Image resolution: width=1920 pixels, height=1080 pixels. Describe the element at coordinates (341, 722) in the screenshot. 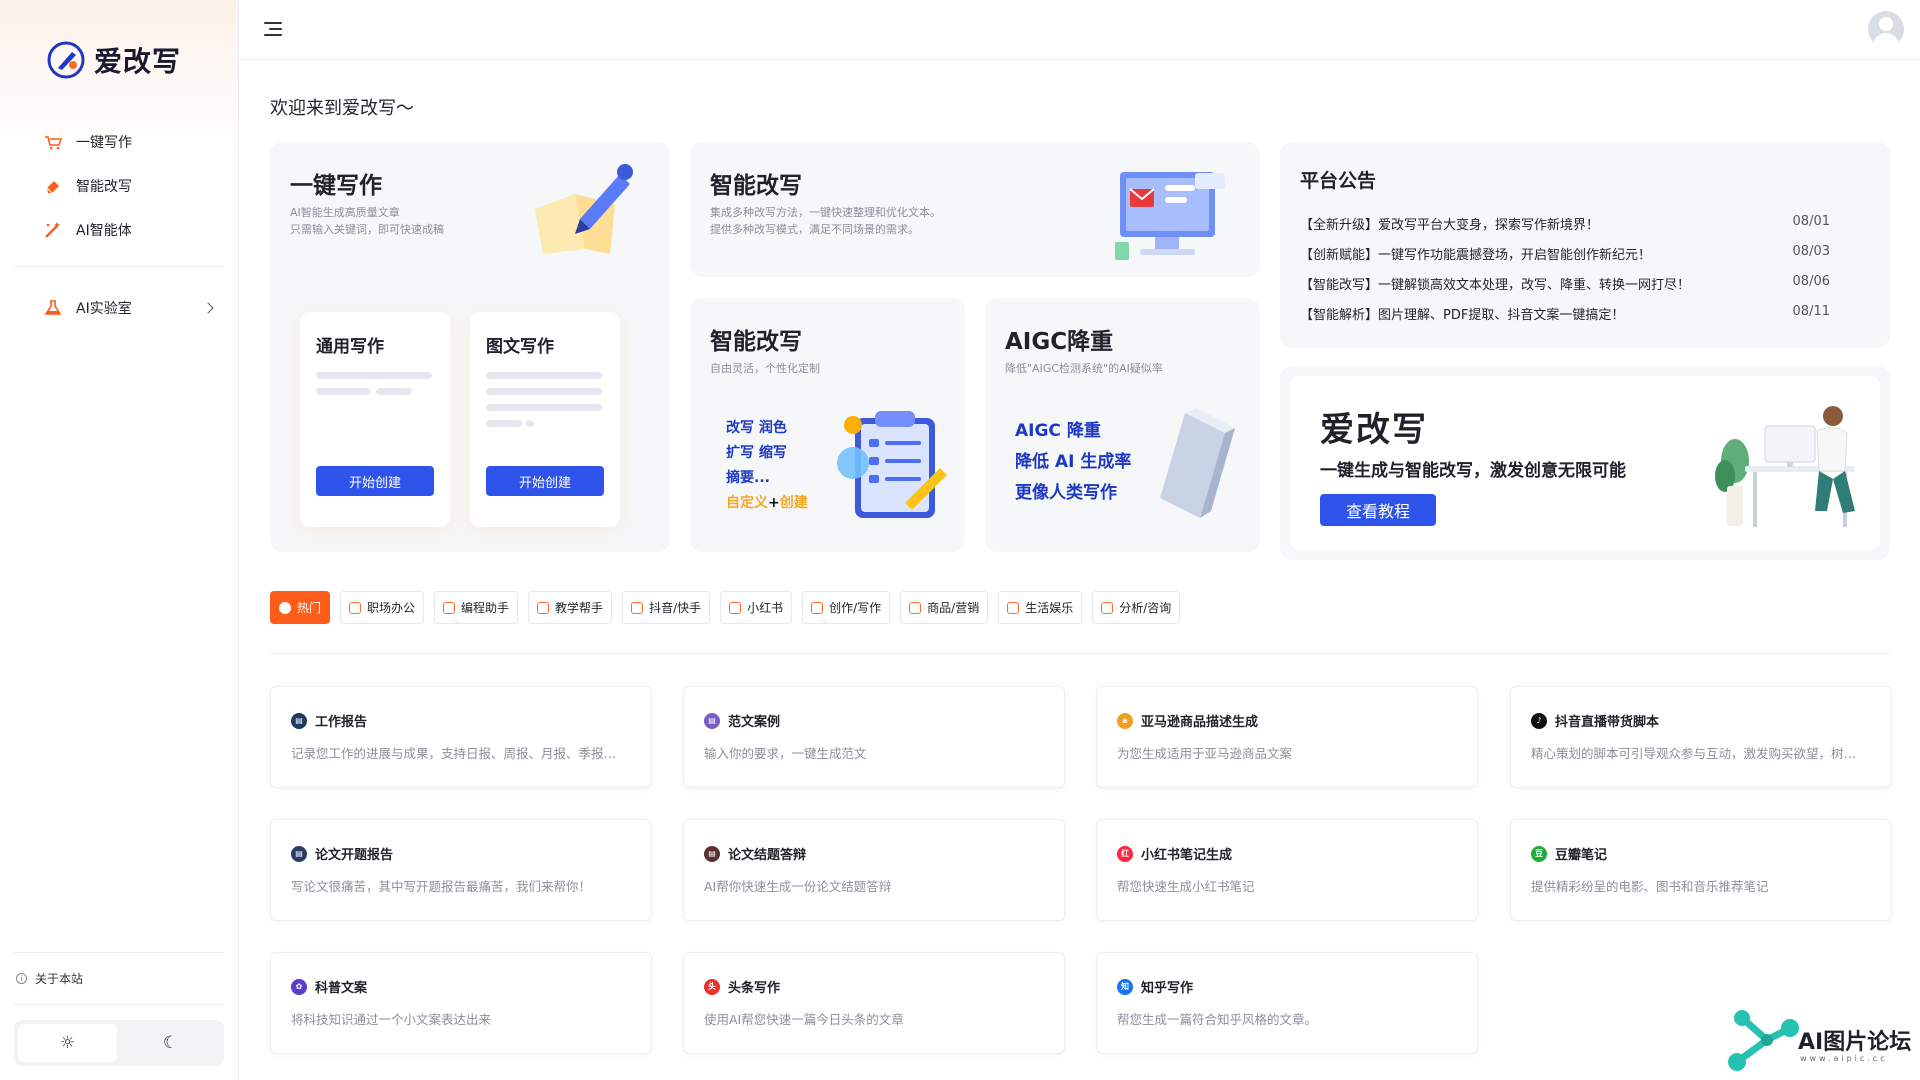

I see `tool-title: 工作报告` at that location.